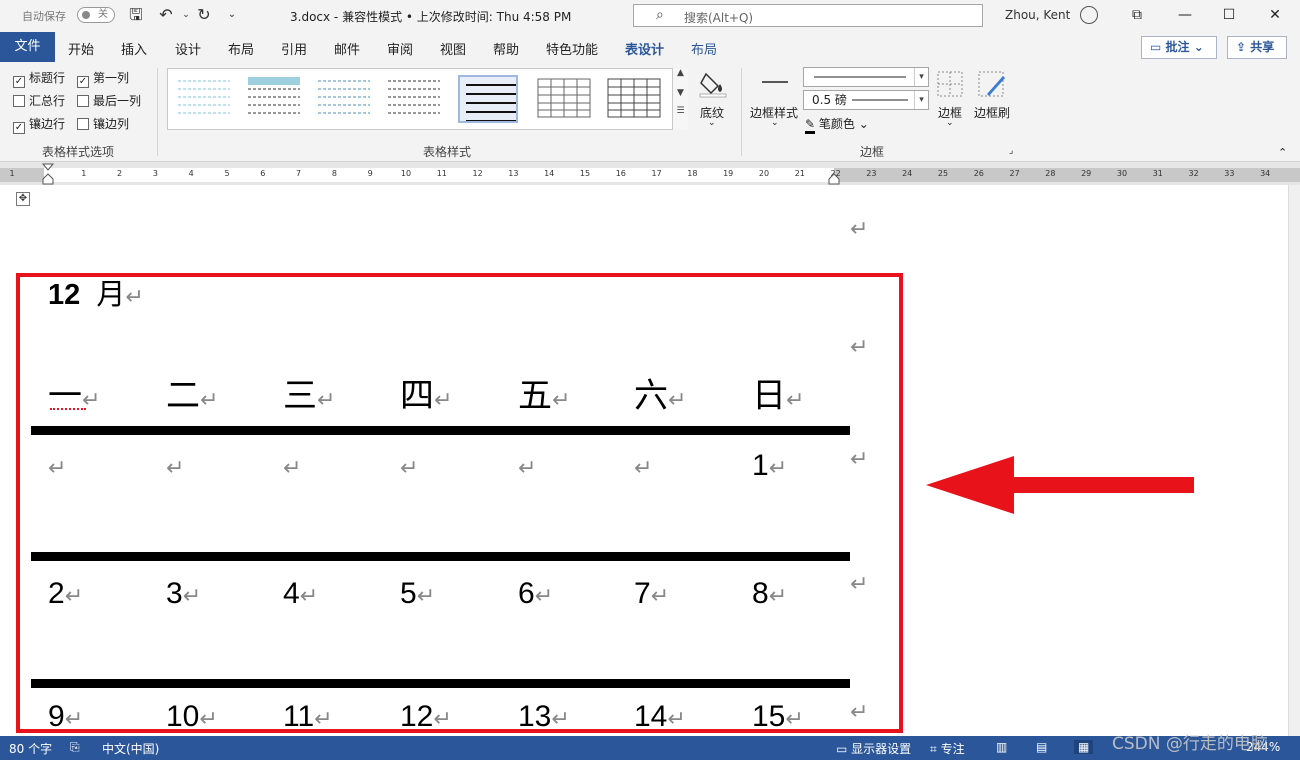  I want to click on watermark-text: CSDN @行走的电脑, so click(1190, 744).